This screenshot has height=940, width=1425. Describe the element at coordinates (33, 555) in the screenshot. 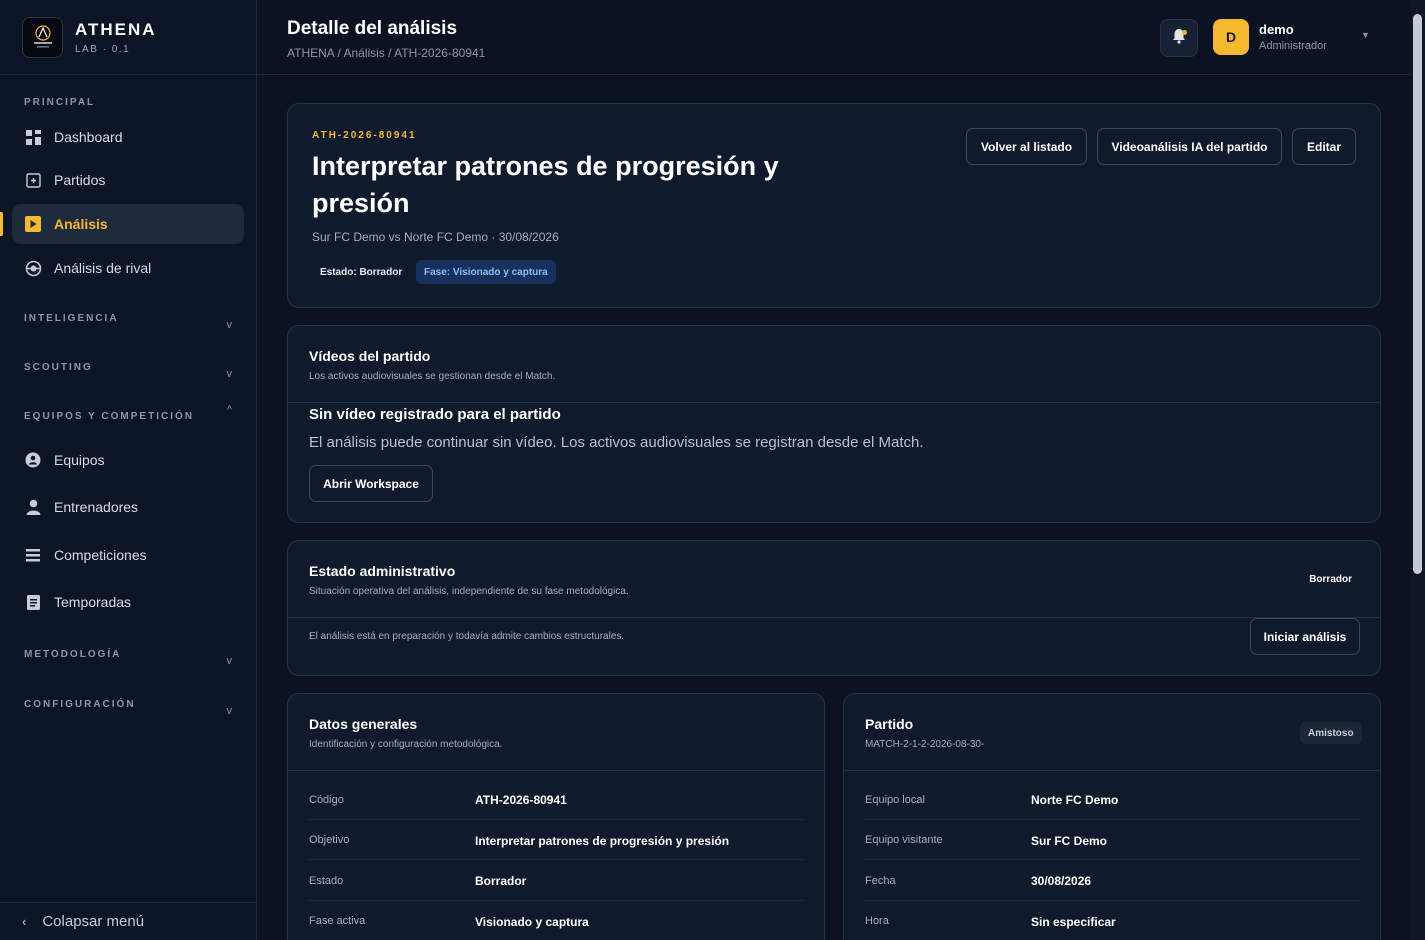

I see `list-icon` at that location.